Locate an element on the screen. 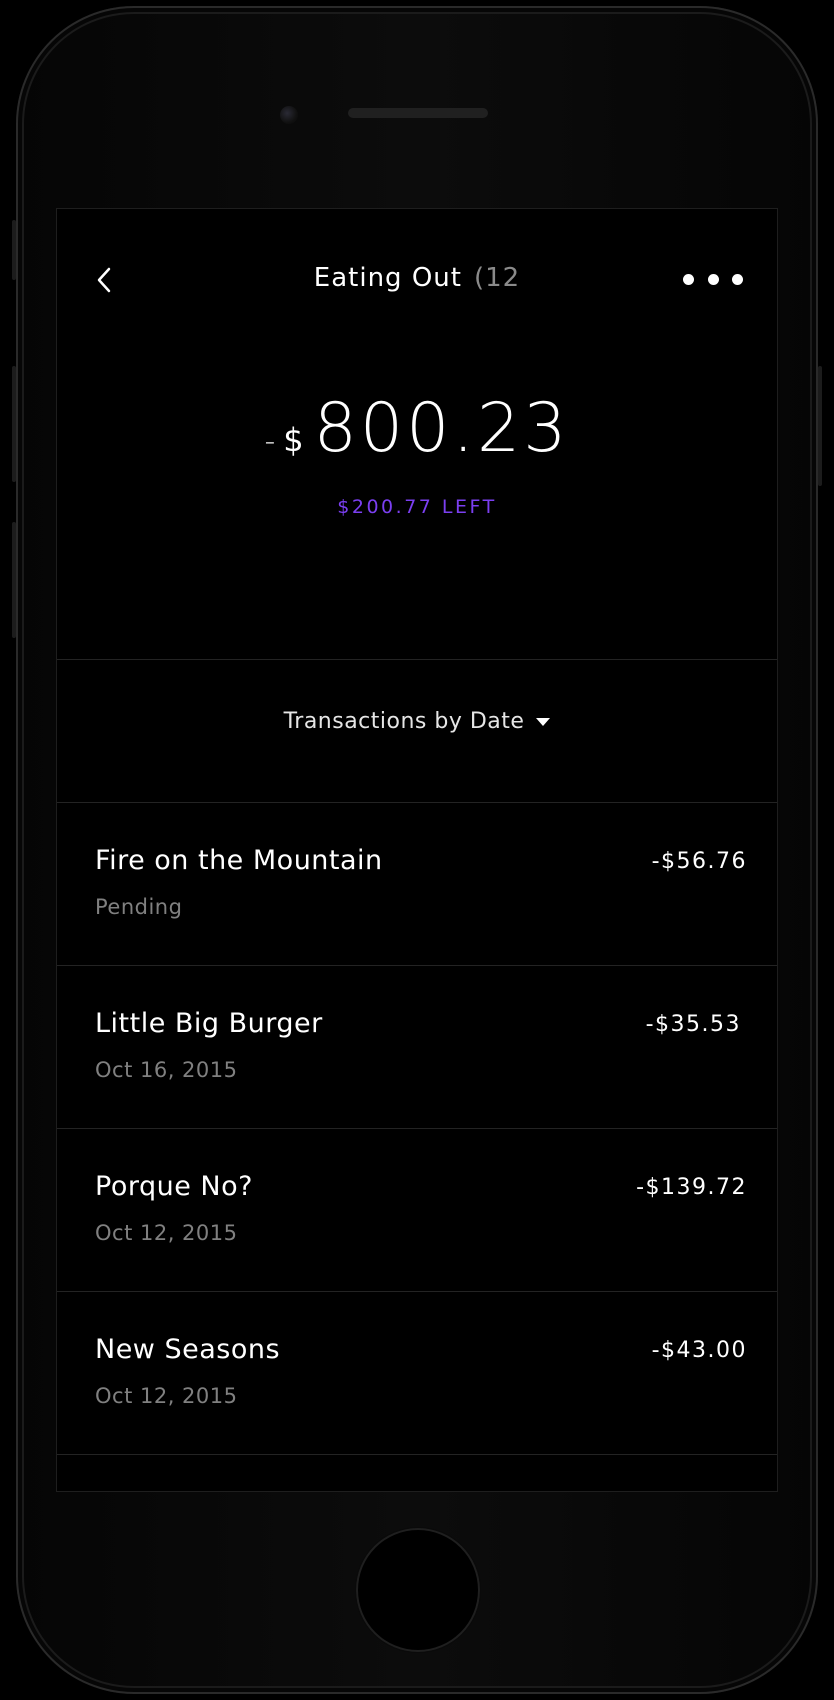 This screenshot has height=1700, width=834. earpiece-speaker is located at coordinates (418, 113).